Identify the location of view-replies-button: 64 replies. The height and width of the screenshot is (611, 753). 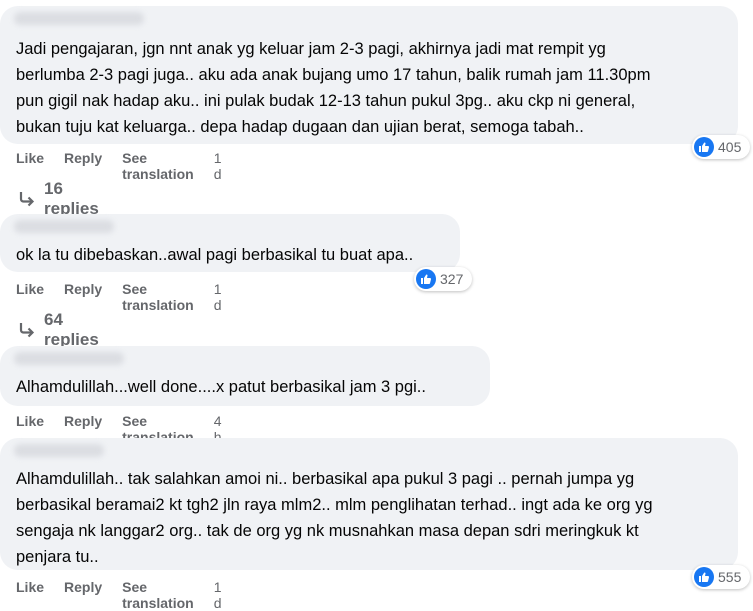
(58, 330).